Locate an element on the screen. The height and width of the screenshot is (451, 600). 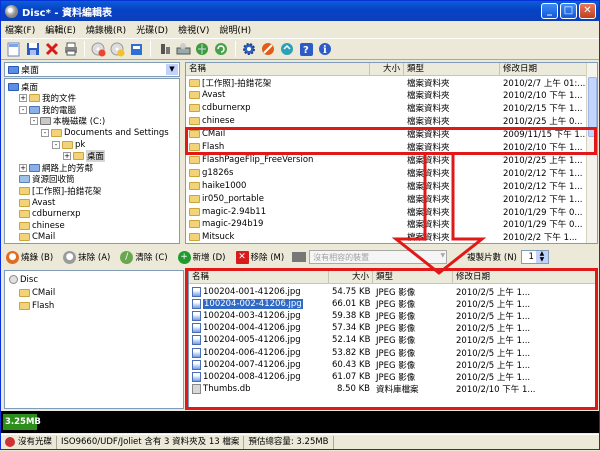
tree-item: + 我的文件 is located at coordinates (47, 98).